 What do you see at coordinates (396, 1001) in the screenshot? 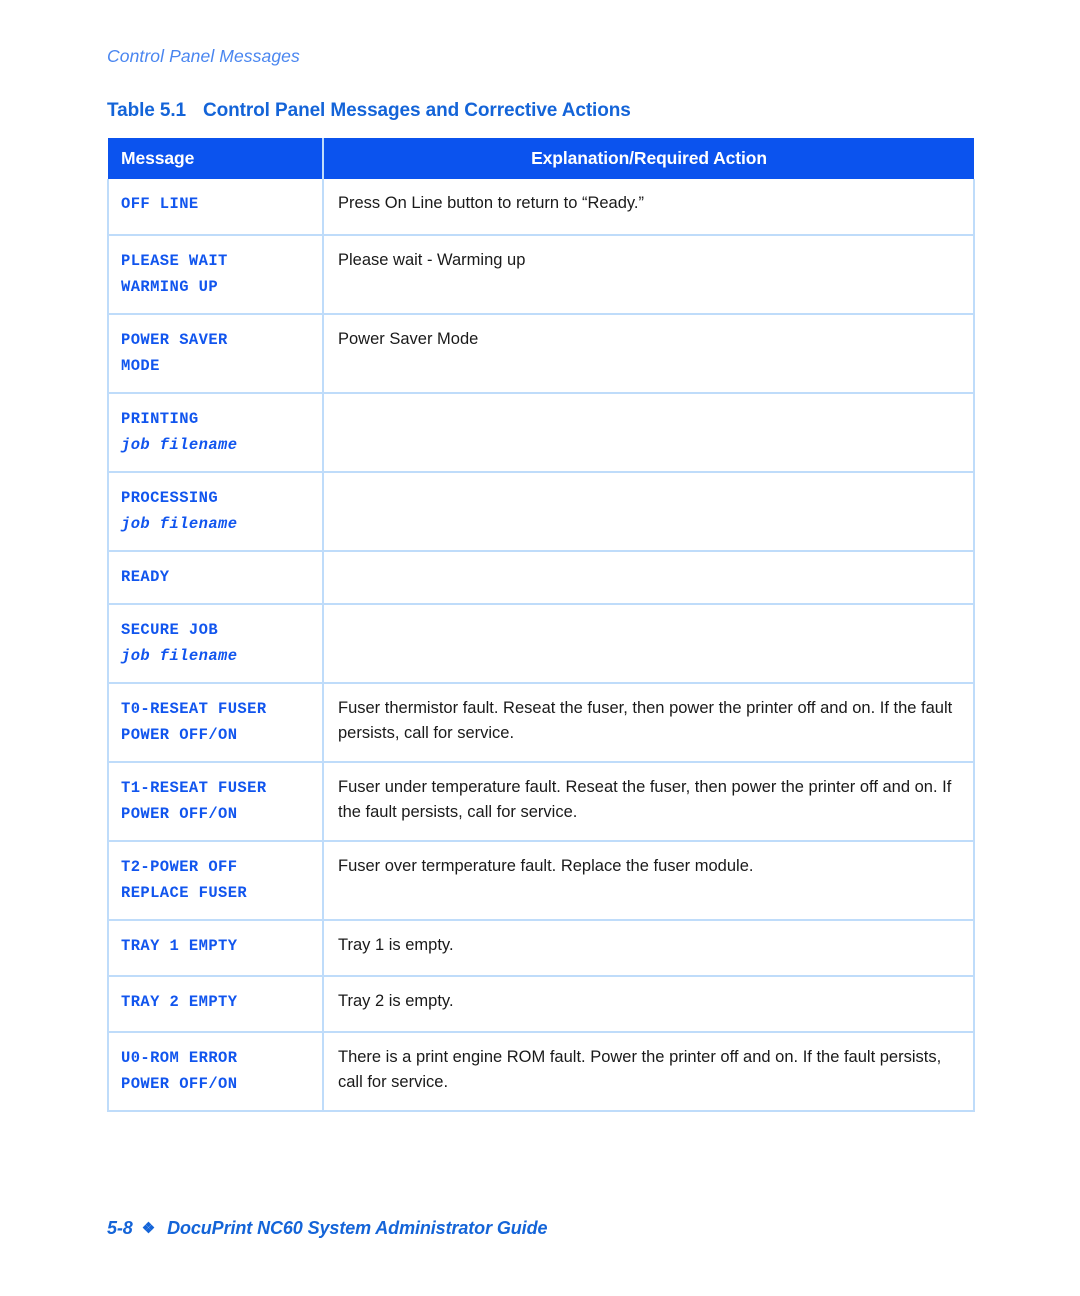
I see `explanation-text: Tray 2 is empty.` at bounding box center [396, 1001].